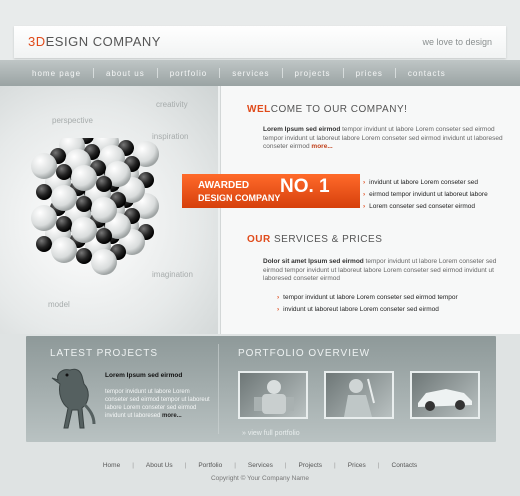  I want to click on latest-project-name: Lorem Ipsum sed eirmod, so click(143, 375).